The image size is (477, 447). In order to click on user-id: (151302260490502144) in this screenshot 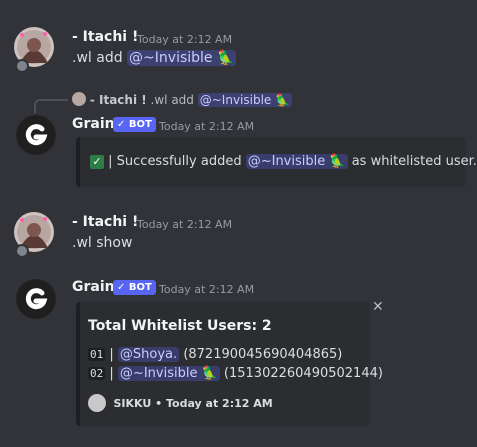, I will do `click(303, 373)`.